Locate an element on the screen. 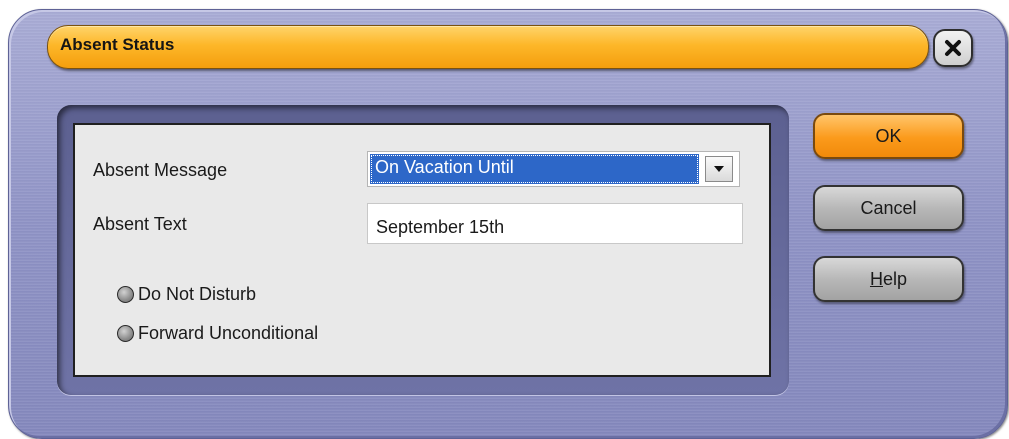 This screenshot has width=1009, height=439. ok-button: OK is located at coordinates (888, 136).